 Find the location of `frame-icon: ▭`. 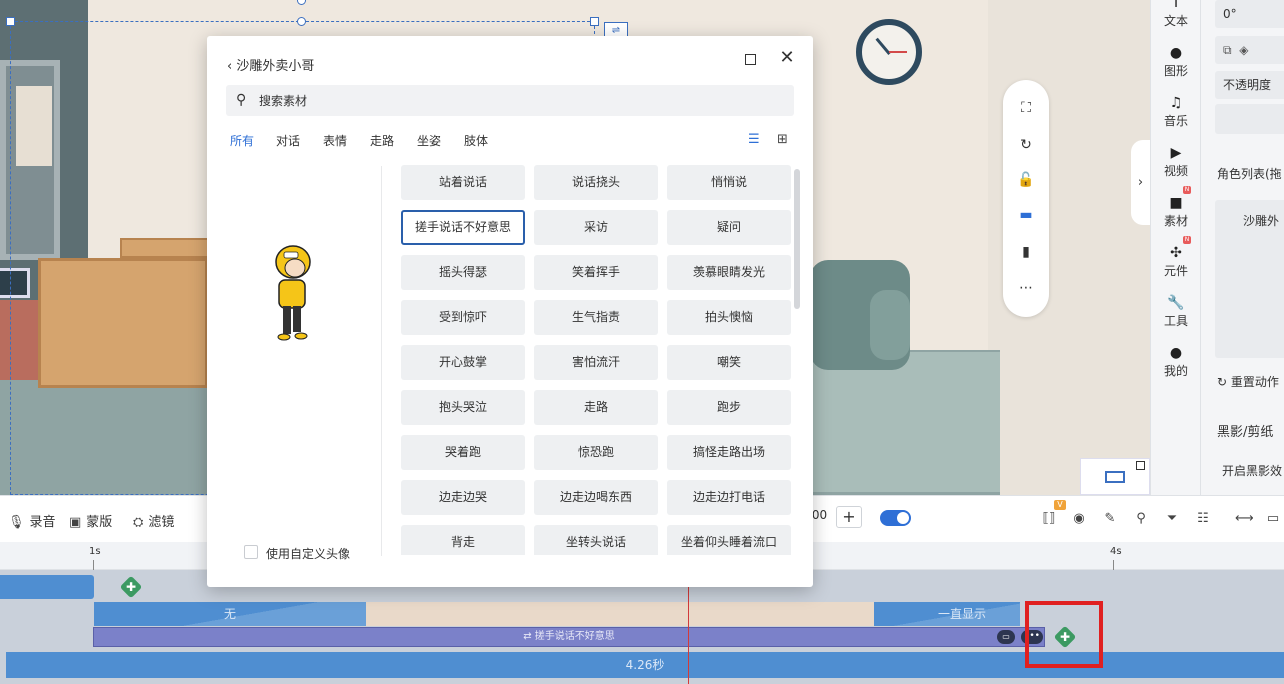

frame-icon: ▭ is located at coordinates (1273, 519).